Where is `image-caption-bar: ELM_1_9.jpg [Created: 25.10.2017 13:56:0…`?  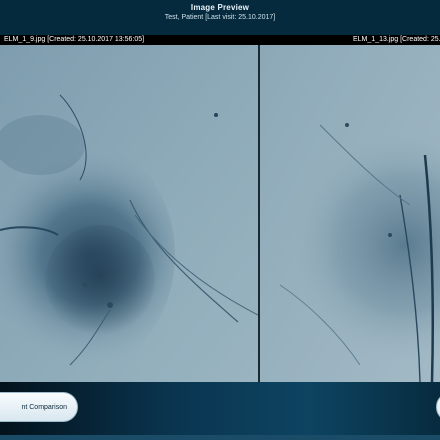
image-caption-bar: ELM_1_9.jpg [Created: 25.10.2017 13:56:0… is located at coordinates (220, 40).